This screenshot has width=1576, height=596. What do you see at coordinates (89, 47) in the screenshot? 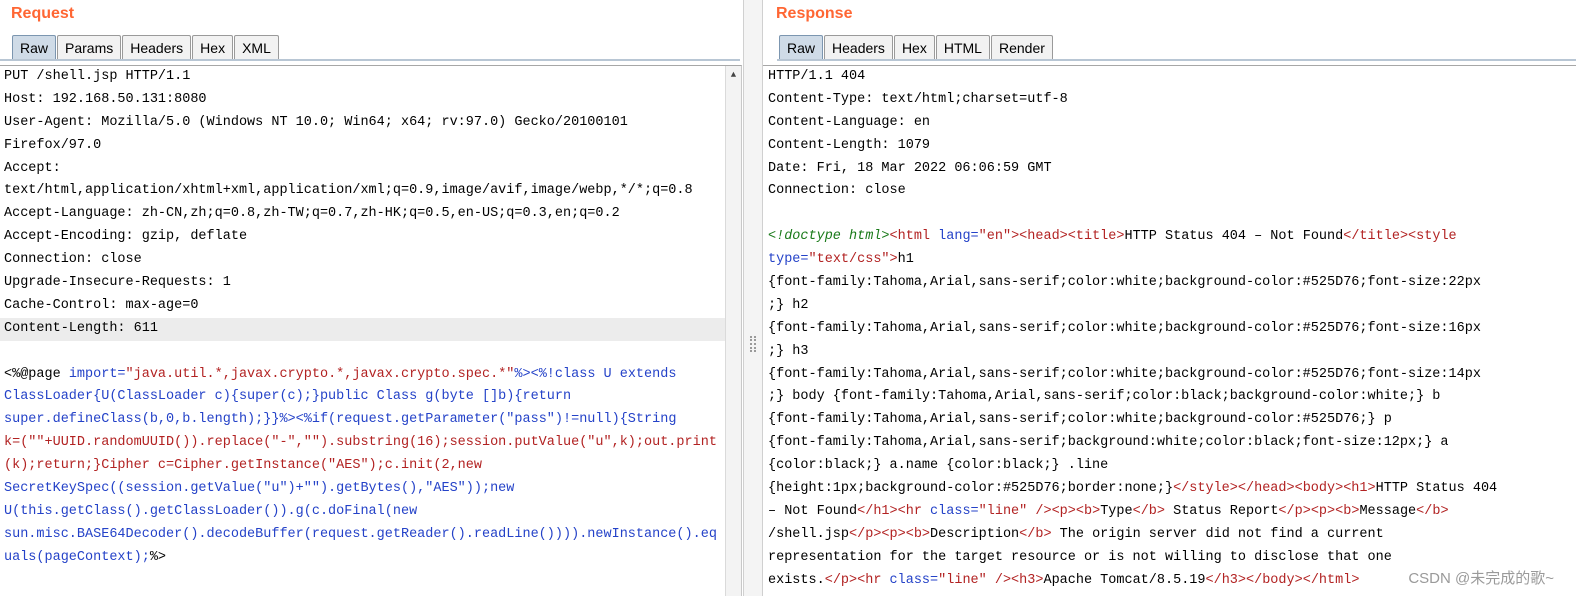
I see `request-tab-params: Params` at bounding box center [89, 47].